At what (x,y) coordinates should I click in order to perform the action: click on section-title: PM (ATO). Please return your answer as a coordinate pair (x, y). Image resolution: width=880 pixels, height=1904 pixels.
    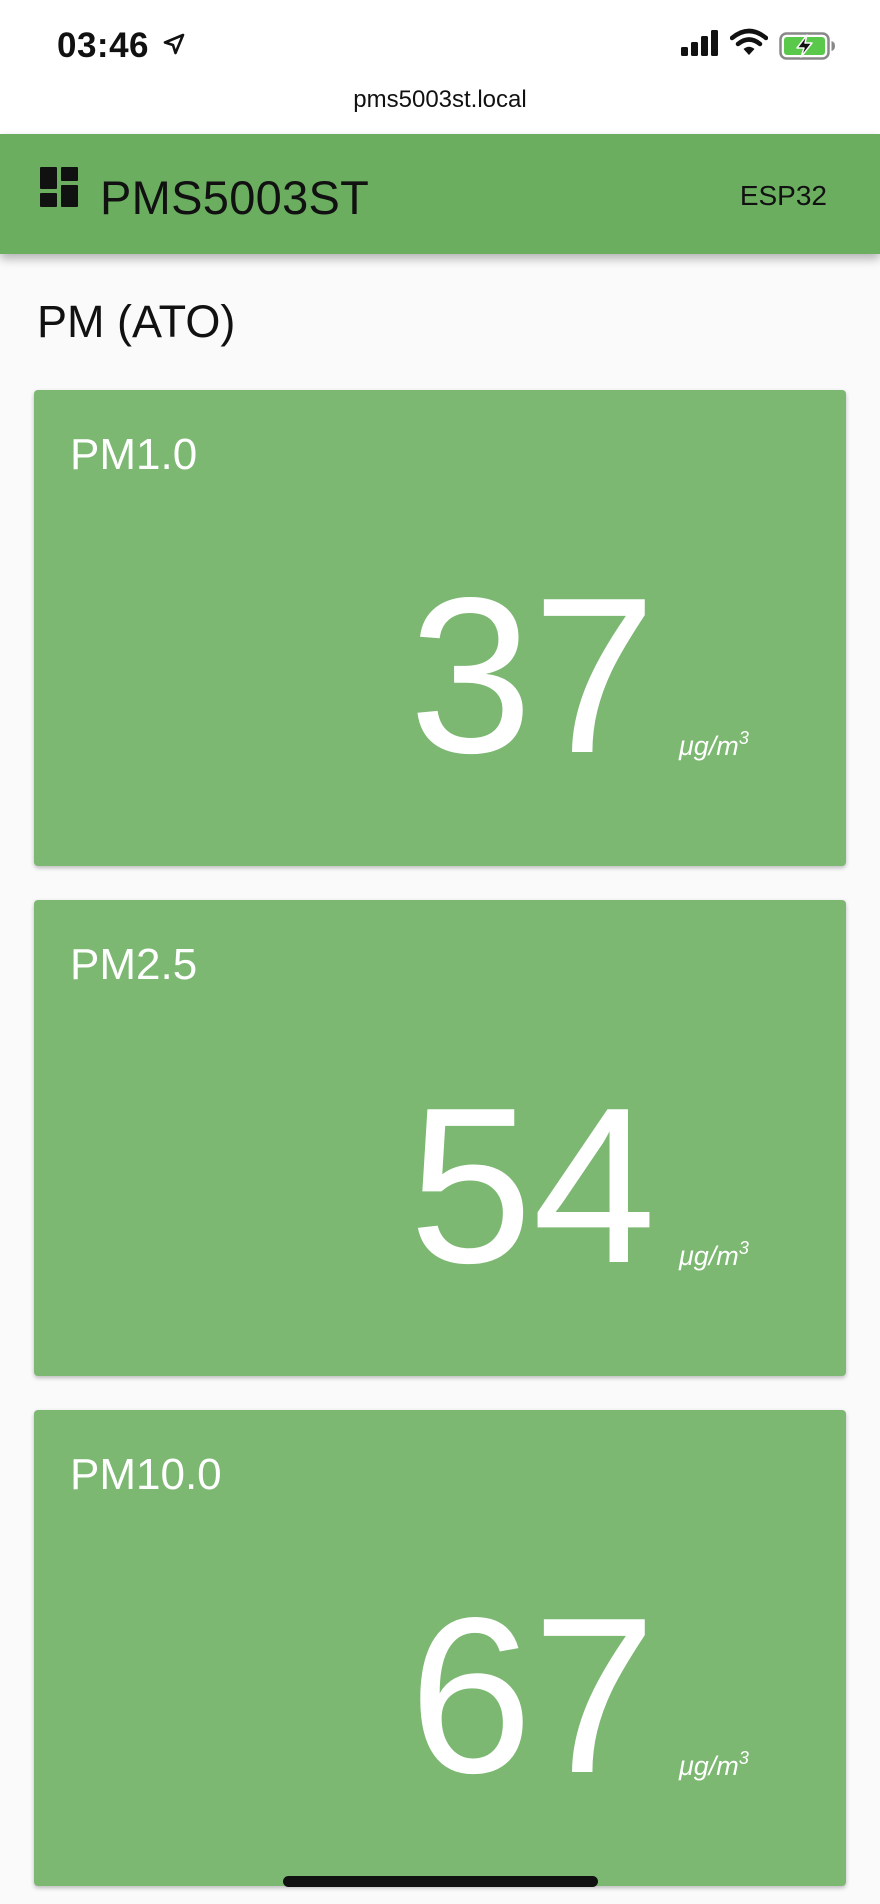
    Looking at the image, I should click on (136, 321).